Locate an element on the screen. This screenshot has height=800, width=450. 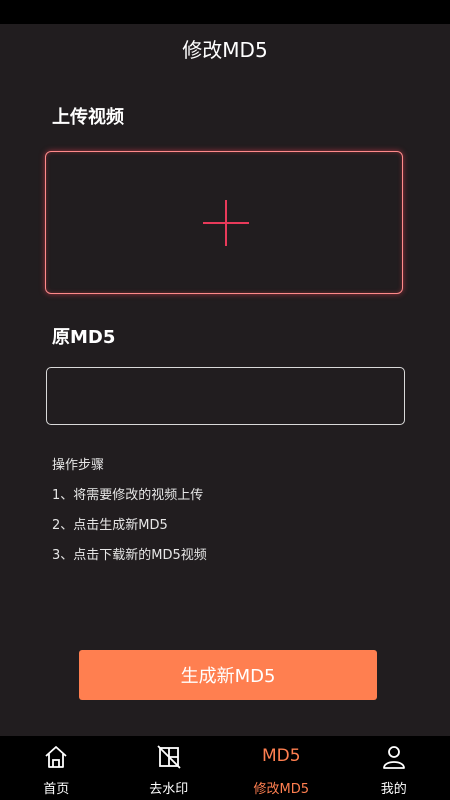
steps-title: 操作步骤 is located at coordinates (78, 465).